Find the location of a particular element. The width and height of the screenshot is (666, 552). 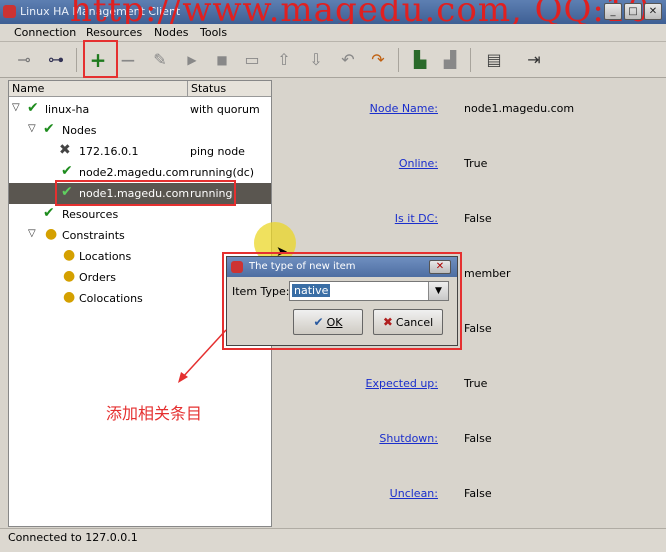

annotation-arrow is located at coordinates (202, 356).